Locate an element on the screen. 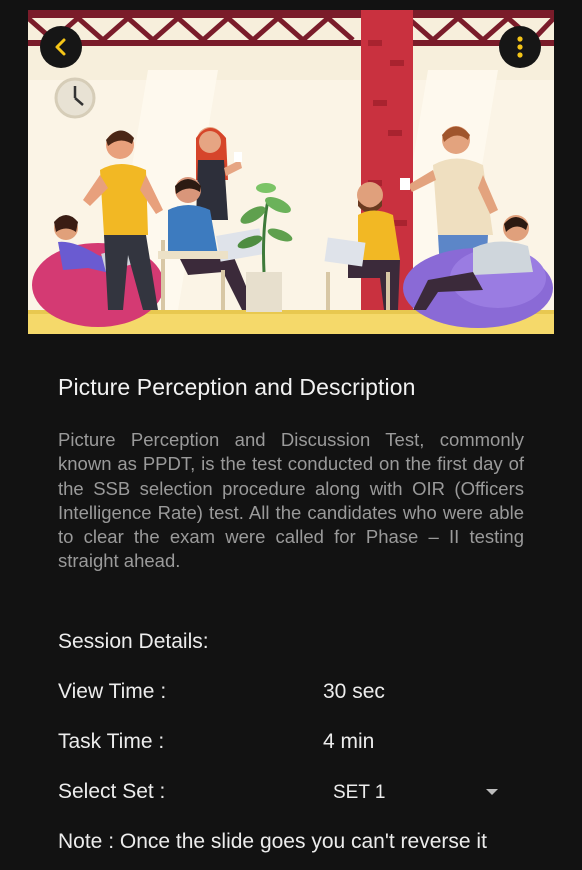 The width and height of the screenshot is (582, 870). select-set-value: SET 1 is located at coordinates (359, 792).